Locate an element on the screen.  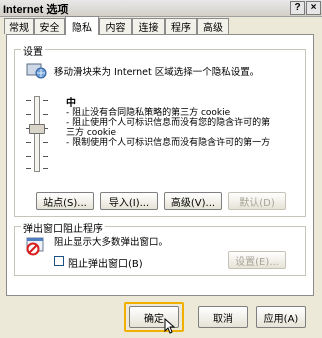
tab-privacy-label: 隐私 is located at coordinates (82, 28).